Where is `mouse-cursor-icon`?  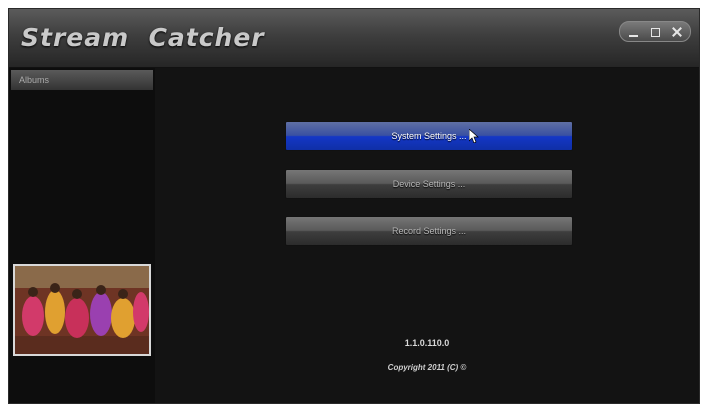 mouse-cursor-icon is located at coordinates (474, 136).